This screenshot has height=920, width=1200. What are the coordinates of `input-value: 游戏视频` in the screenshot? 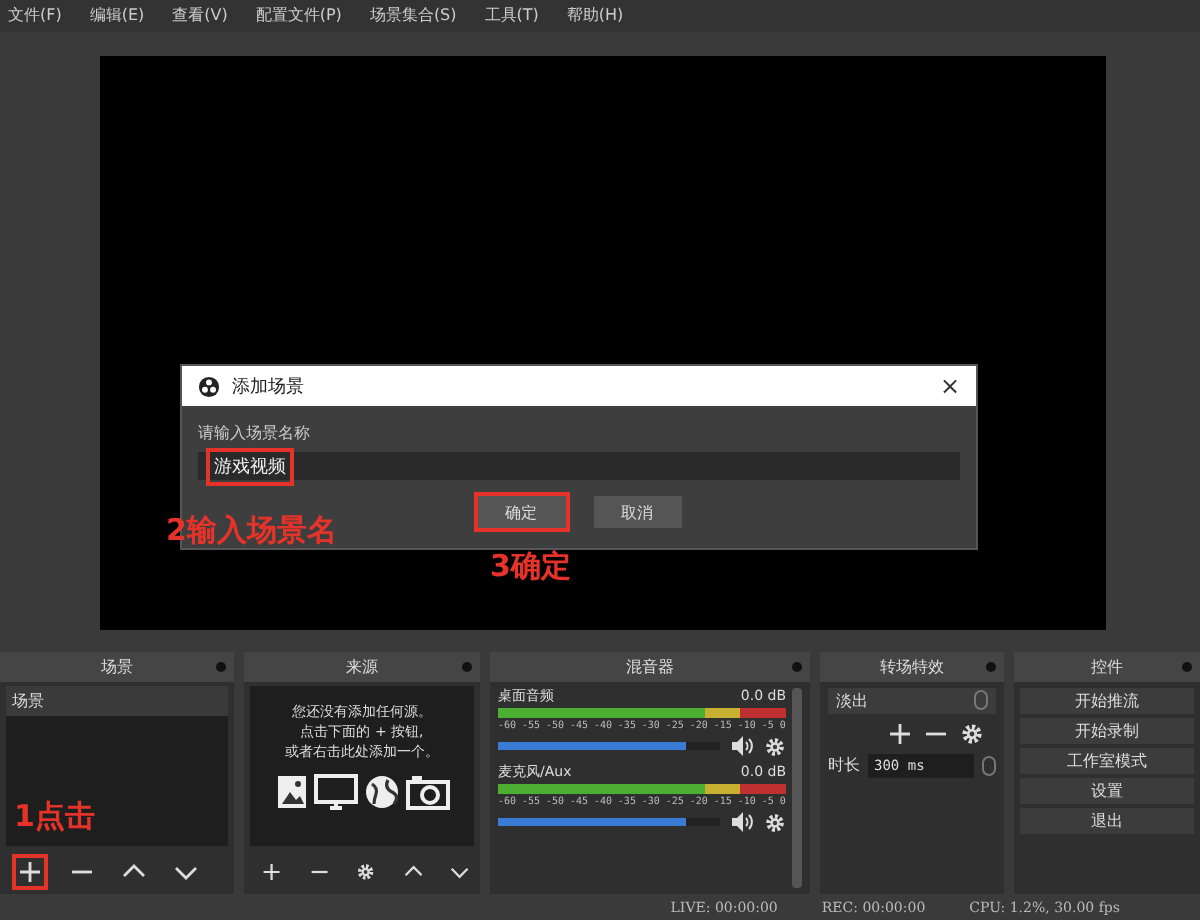 It's located at (250, 466).